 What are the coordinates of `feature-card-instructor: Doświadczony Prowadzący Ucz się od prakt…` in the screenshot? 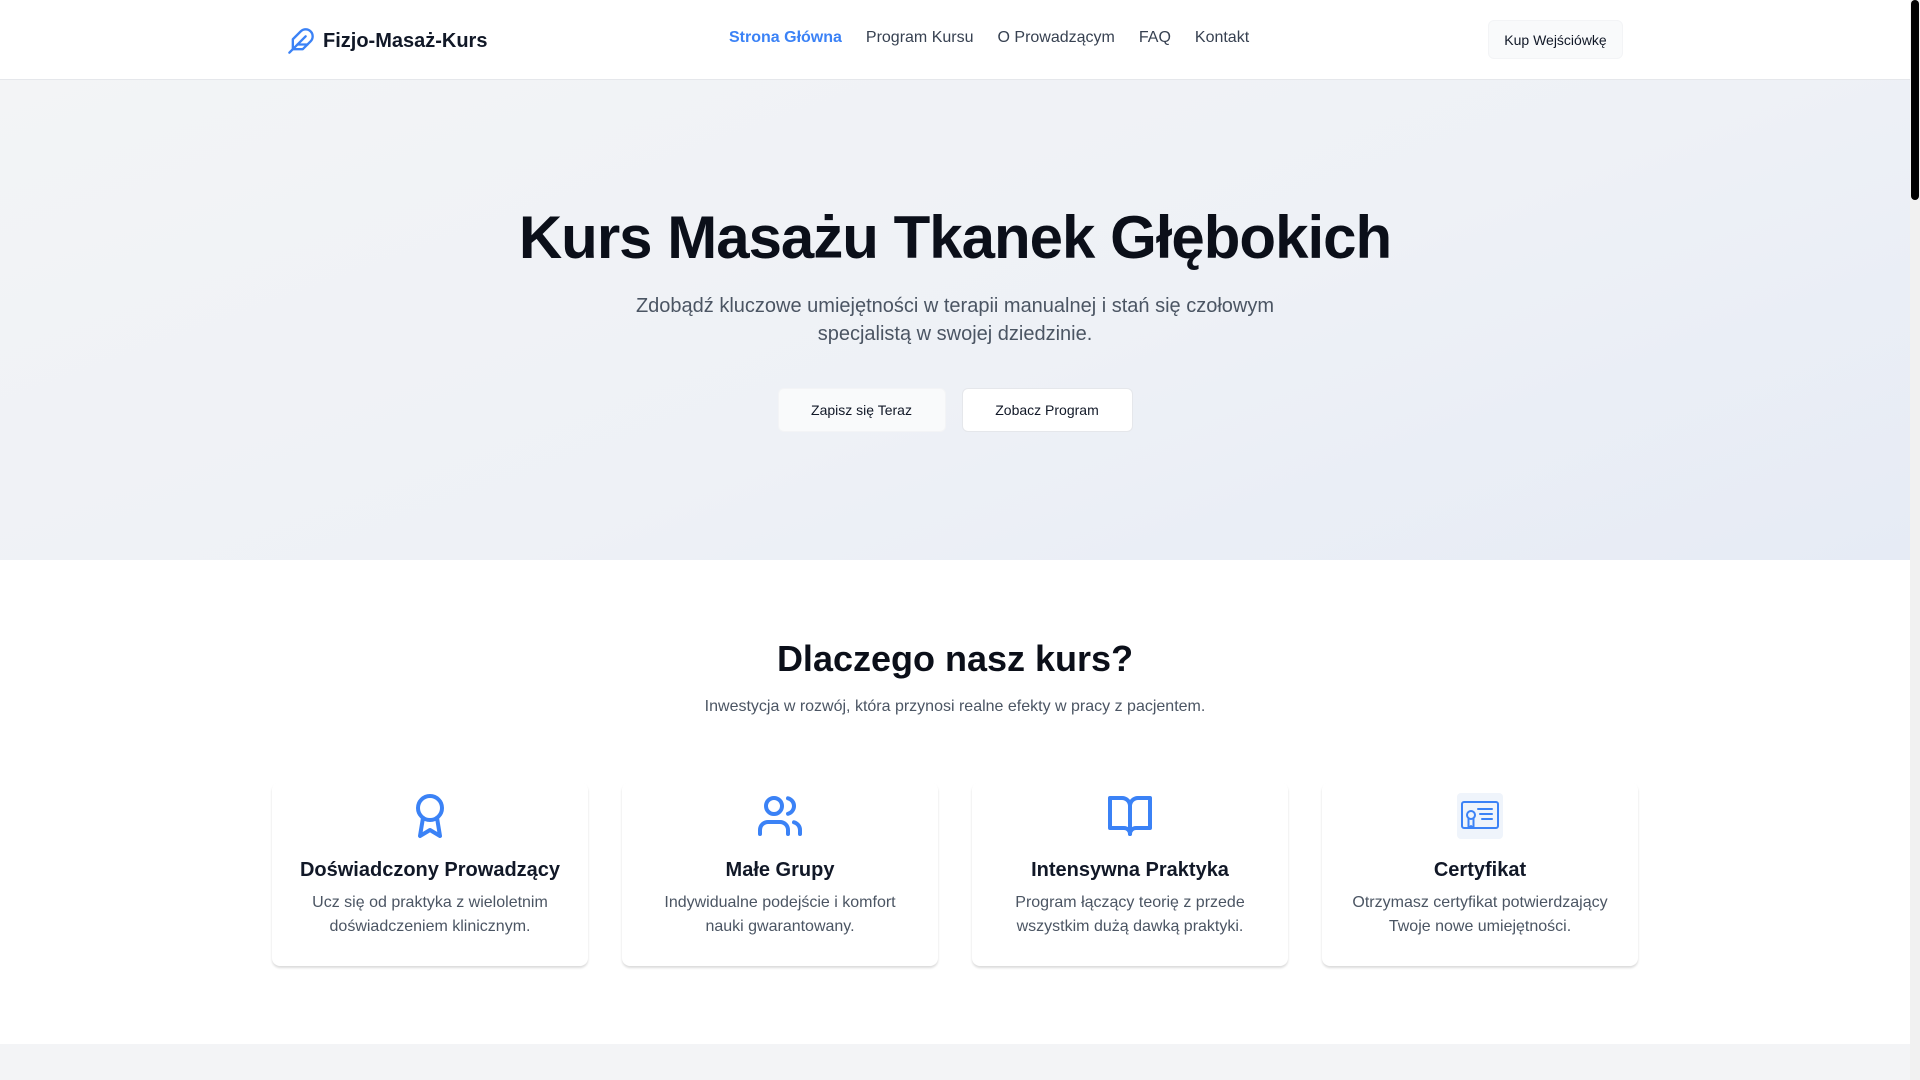 It's located at (430, 874).